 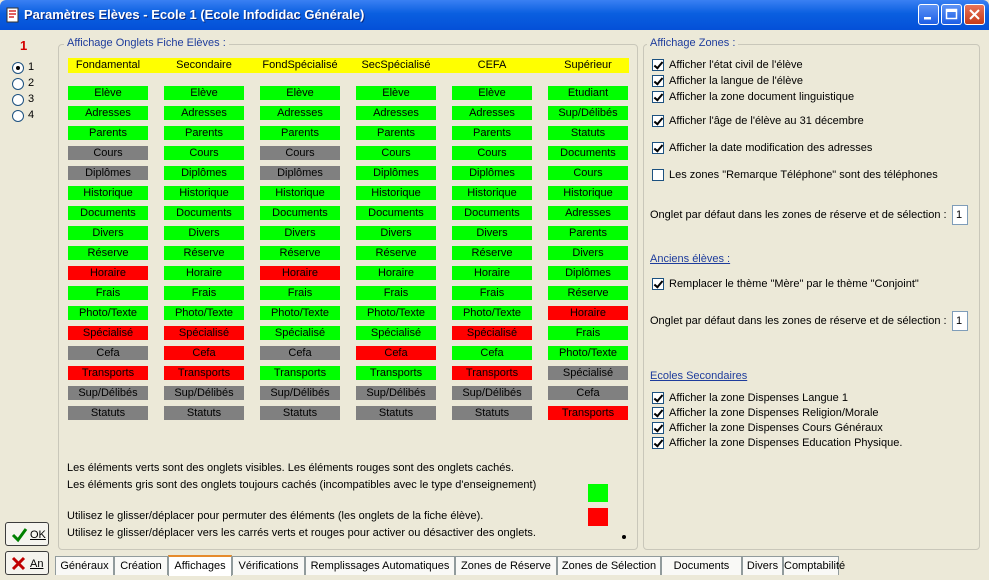 I want to click on activate-drop-square, so click(x=598, y=493).